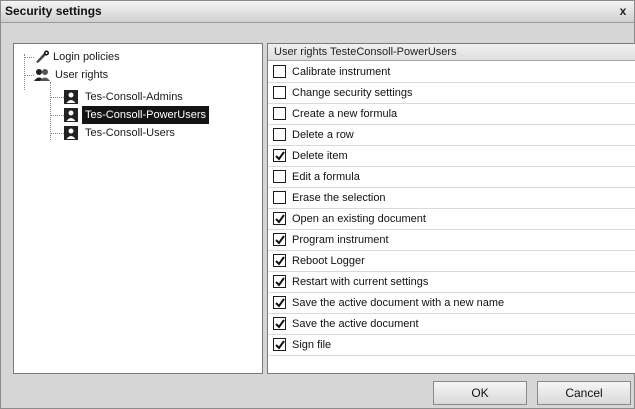 Image resolution: width=635 pixels, height=409 pixels. Describe the element at coordinates (451, 219) in the screenshot. I see `permission-row: Open an existing document` at that location.